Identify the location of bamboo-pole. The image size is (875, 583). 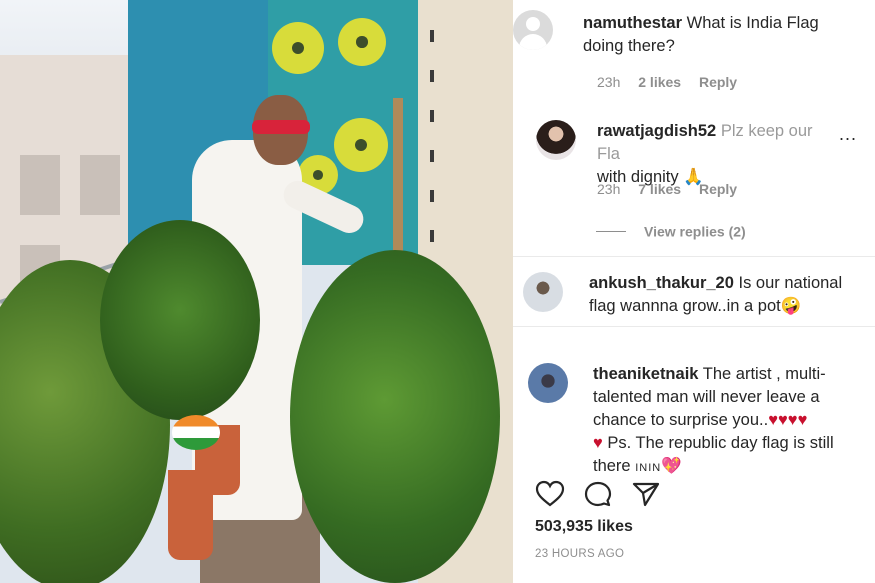
(398, 180).